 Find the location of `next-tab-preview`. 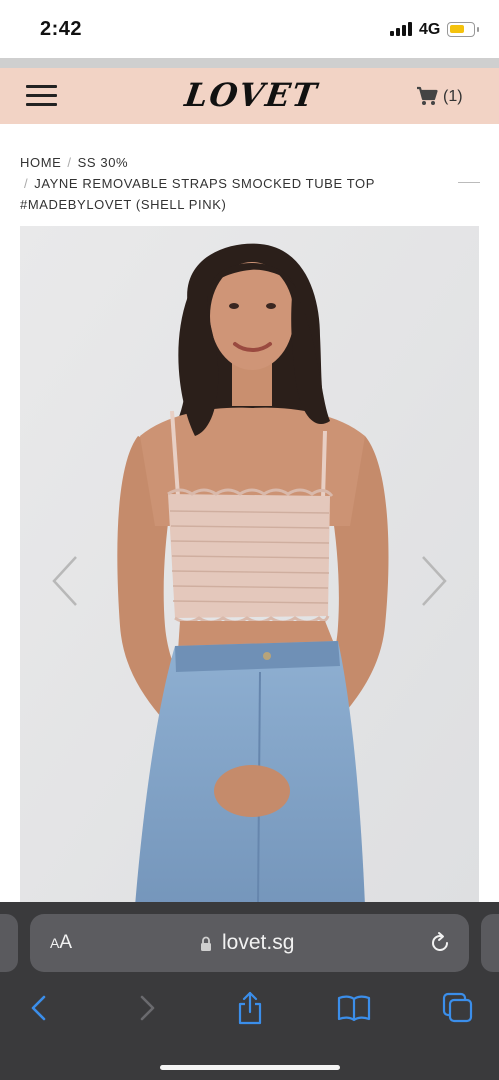

next-tab-preview is located at coordinates (490, 943).